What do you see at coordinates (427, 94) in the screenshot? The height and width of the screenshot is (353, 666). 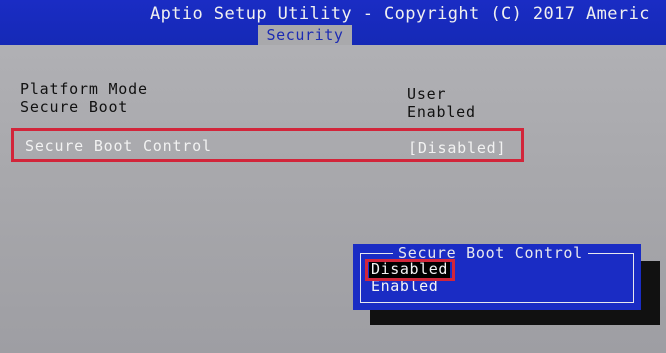 I see `platform-mode-value: User` at bounding box center [427, 94].